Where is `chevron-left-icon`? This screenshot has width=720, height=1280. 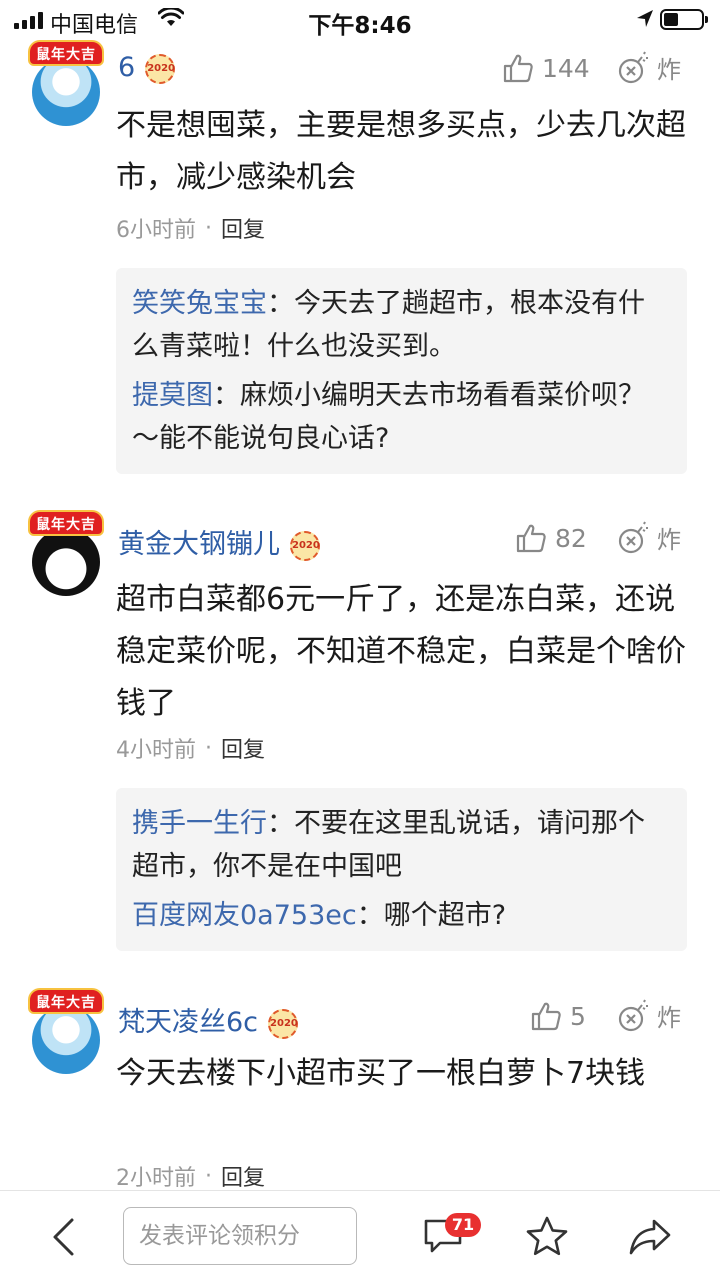
chevron-left-icon is located at coordinates (63, 1237).